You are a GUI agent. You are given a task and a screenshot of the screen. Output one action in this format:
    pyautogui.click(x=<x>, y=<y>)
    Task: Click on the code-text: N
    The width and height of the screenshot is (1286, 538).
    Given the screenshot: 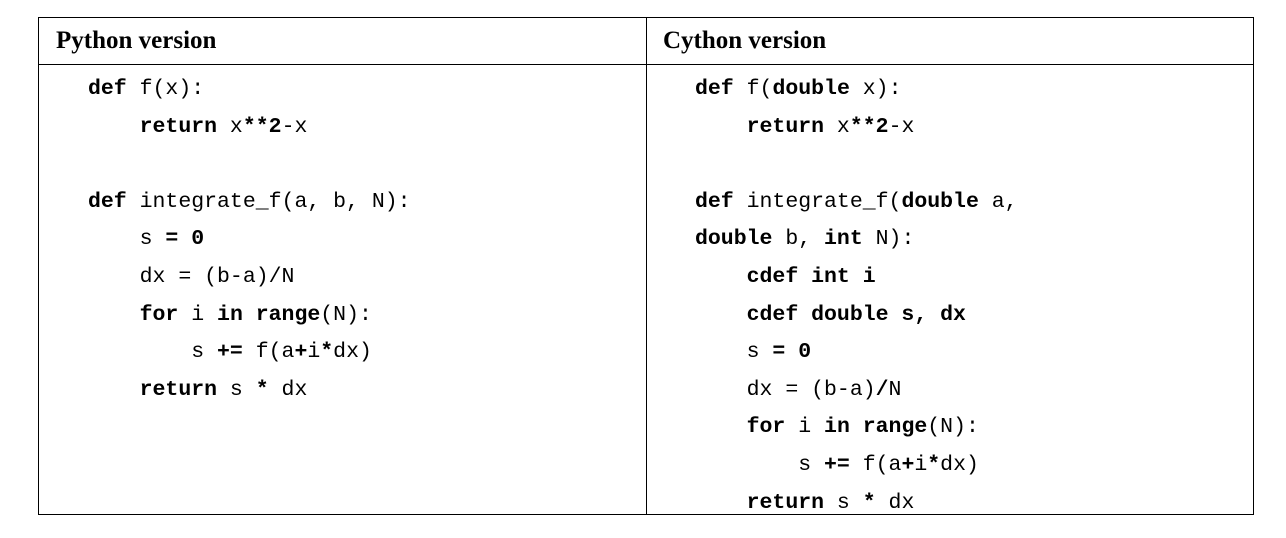 What is the action you would take?
    pyautogui.click(x=895, y=389)
    